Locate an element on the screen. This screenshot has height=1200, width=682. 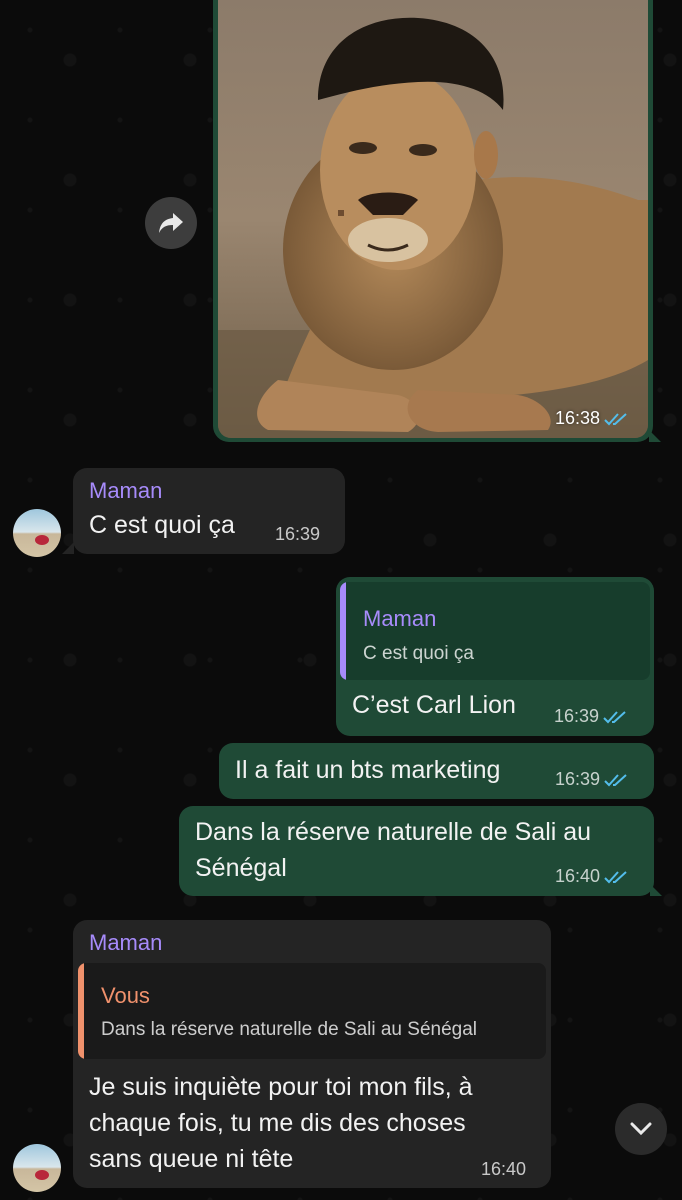
quoted-message: Maman C est quoi ça is located at coordinates (495, 631).